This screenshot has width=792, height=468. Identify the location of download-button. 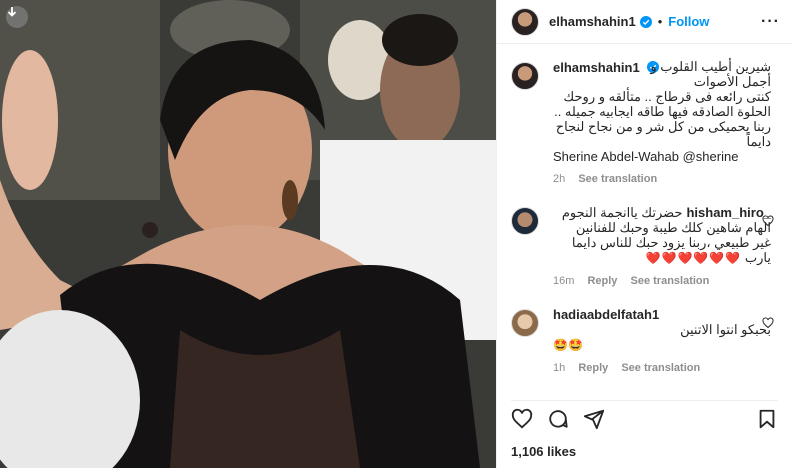
(17, 17).